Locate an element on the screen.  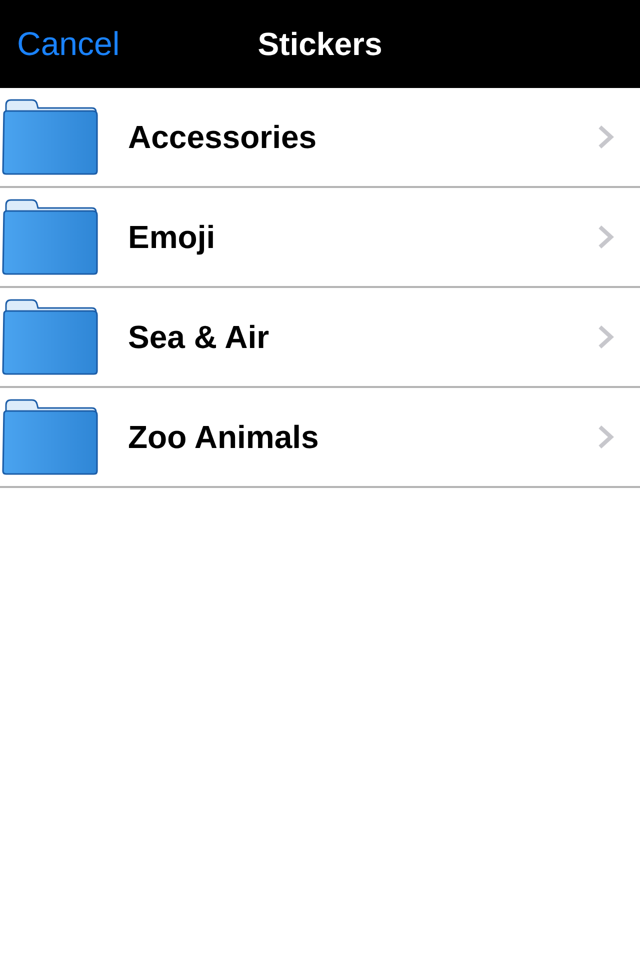
navigation-title: Stickers is located at coordinates (320, 44).